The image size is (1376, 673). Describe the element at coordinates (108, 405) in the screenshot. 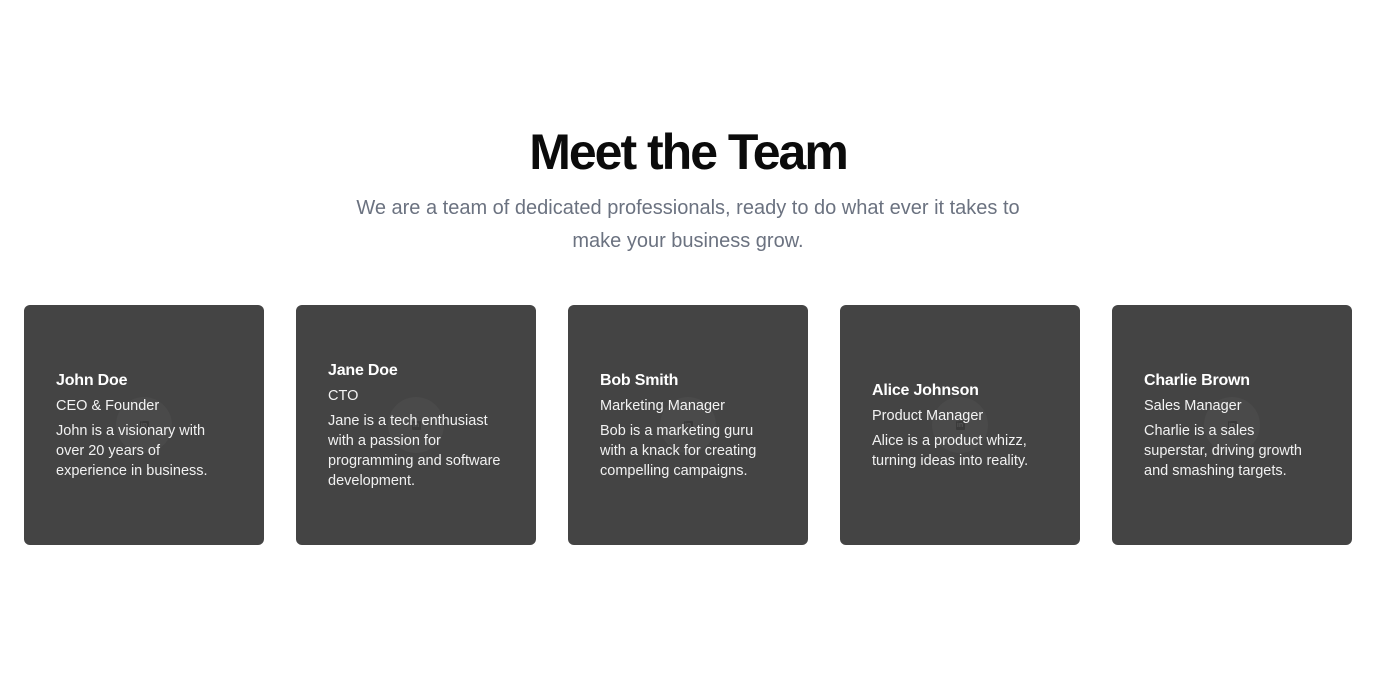

I see `member-role: CEO & Founder` at that location.